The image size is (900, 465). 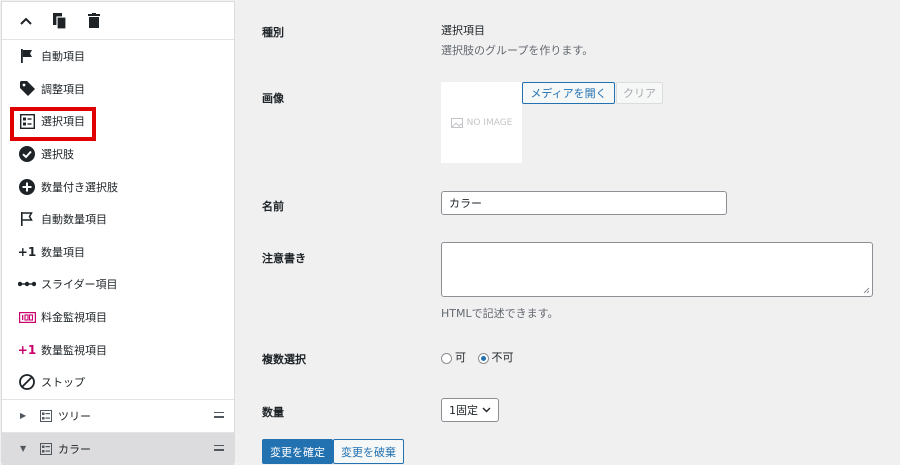 What do you see at coordinates (500, 313) in the screenshot?
I see `note-hint: HTMLで記述できます。` at bounding box center [500, 313].